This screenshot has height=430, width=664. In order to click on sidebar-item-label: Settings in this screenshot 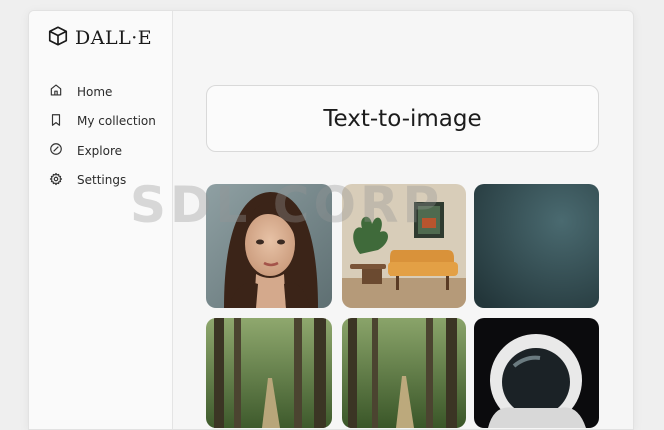, I will do `click(102, 180)`.